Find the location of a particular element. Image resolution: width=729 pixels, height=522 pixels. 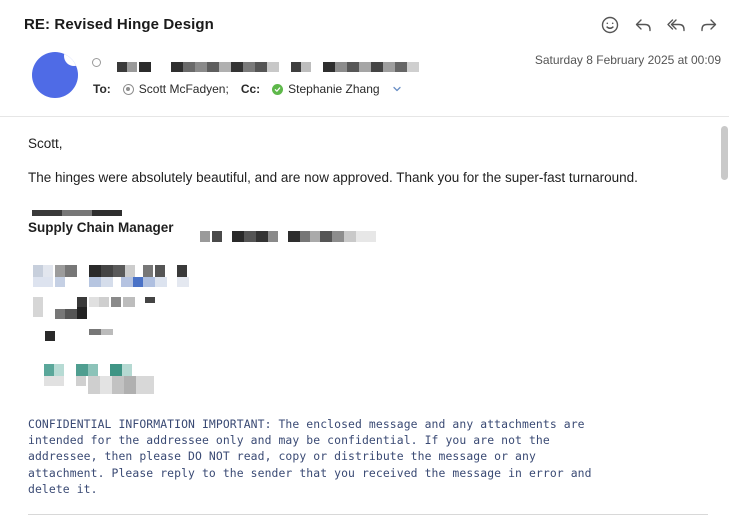

reply-icon is located at coordinates (643, 25).